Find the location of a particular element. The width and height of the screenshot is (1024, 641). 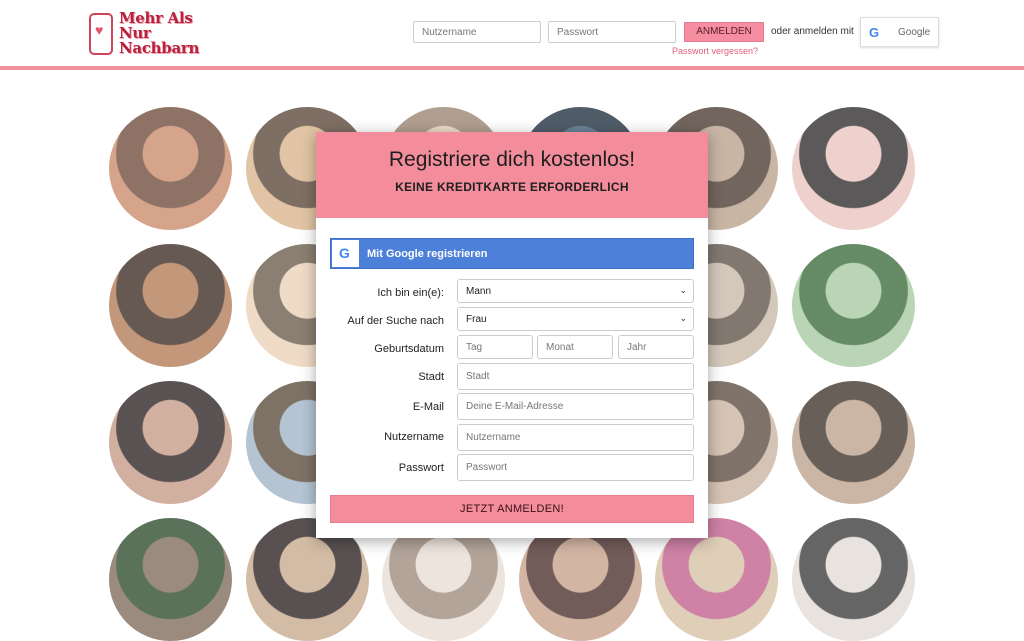

register-submit-button: JETZT ANMELDEN! is located at coordinates (512, 509).